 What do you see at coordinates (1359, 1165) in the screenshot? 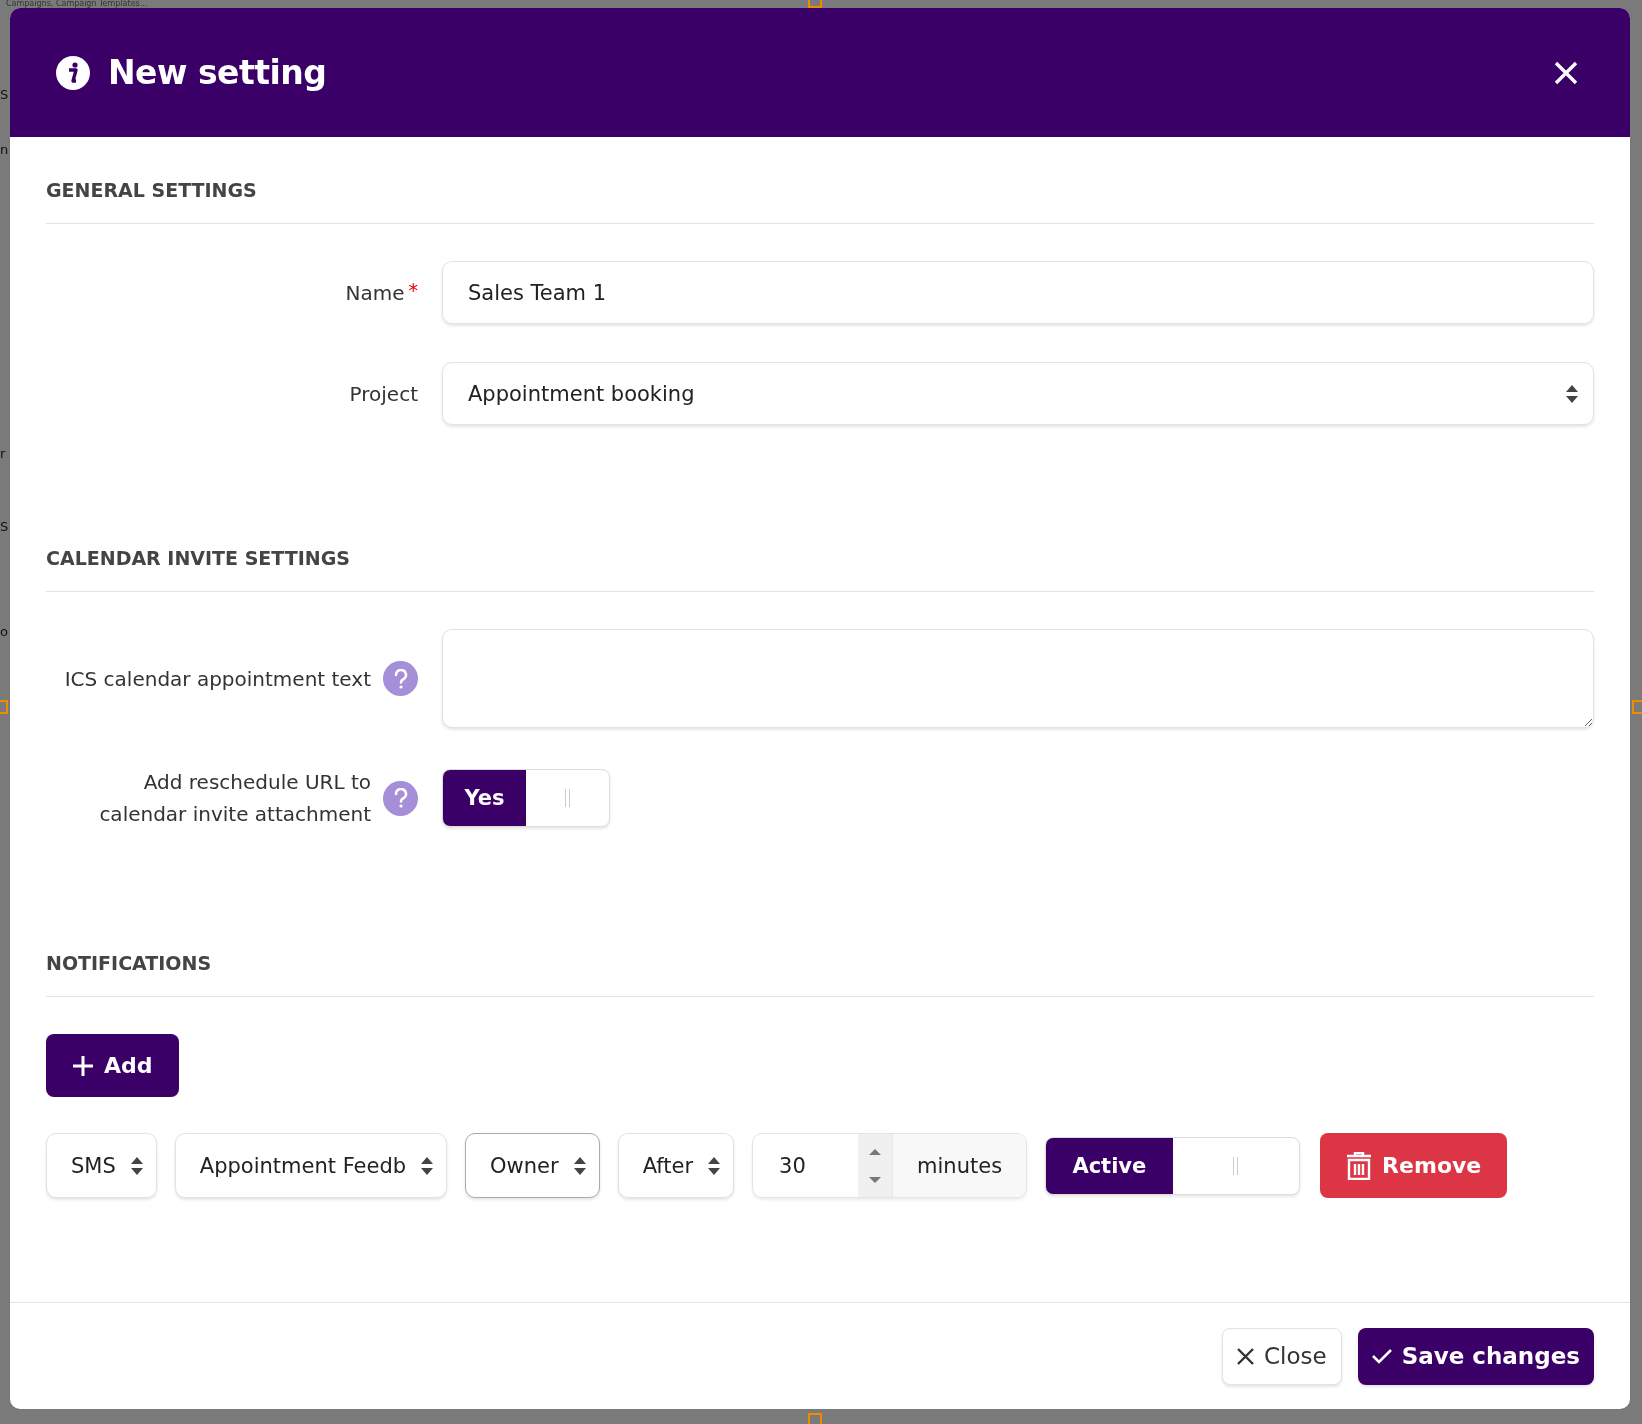
I see `trash-icon` at bounding box center [1359, 1165].